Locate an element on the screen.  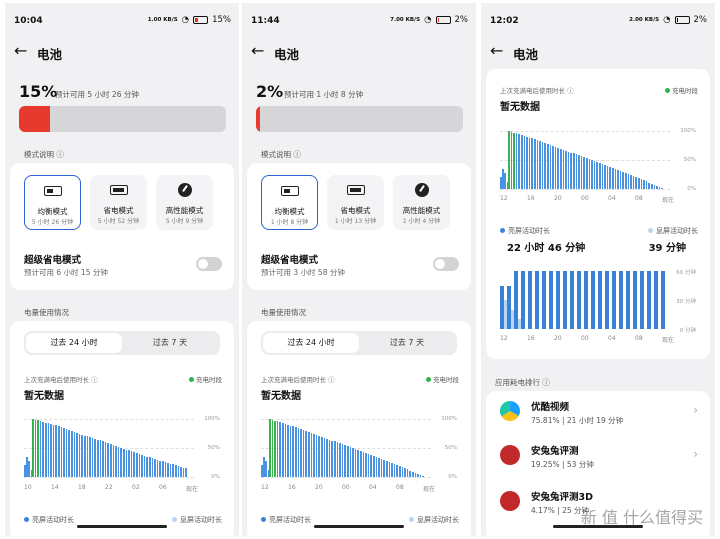
battery-status-text: 15% is located at coordinates (221, 20).